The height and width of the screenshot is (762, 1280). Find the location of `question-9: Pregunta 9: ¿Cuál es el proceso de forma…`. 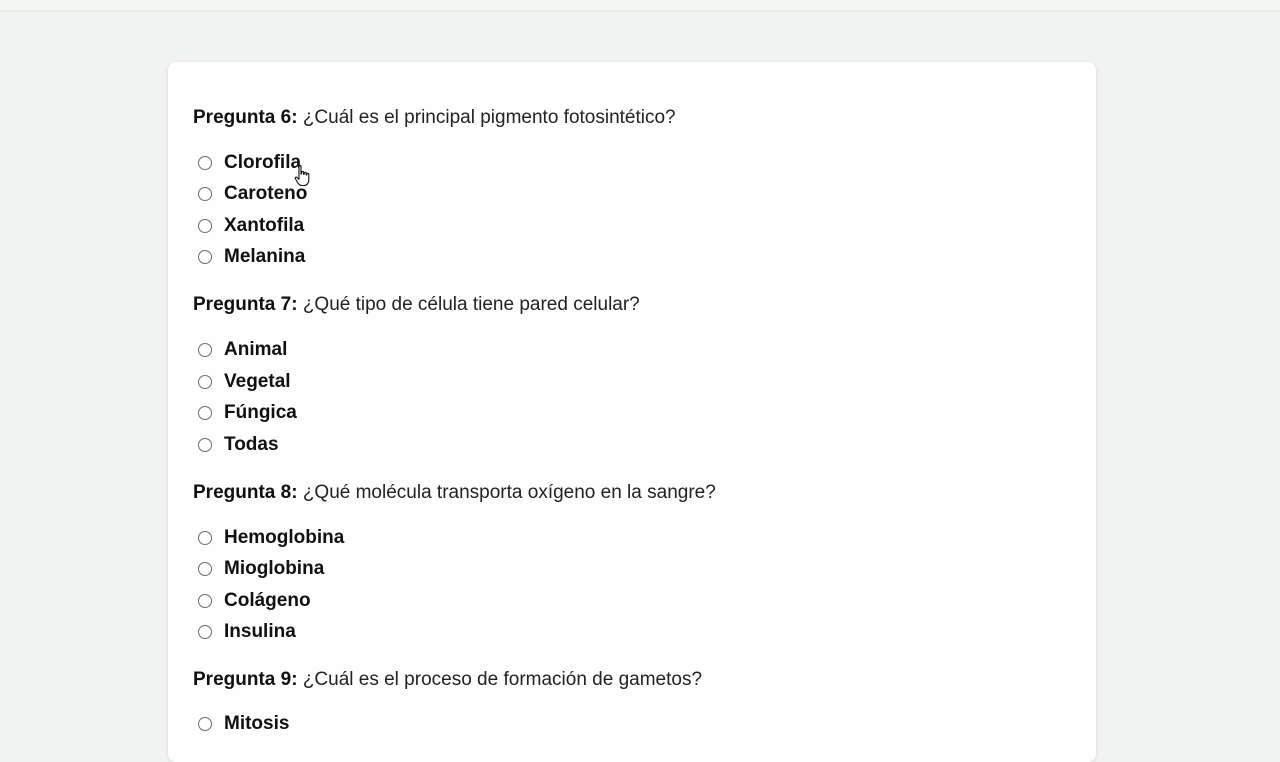

question-9: Pregunta 9: ¿Cuál es el proceso de forma… is located at coordinates (447, 680).